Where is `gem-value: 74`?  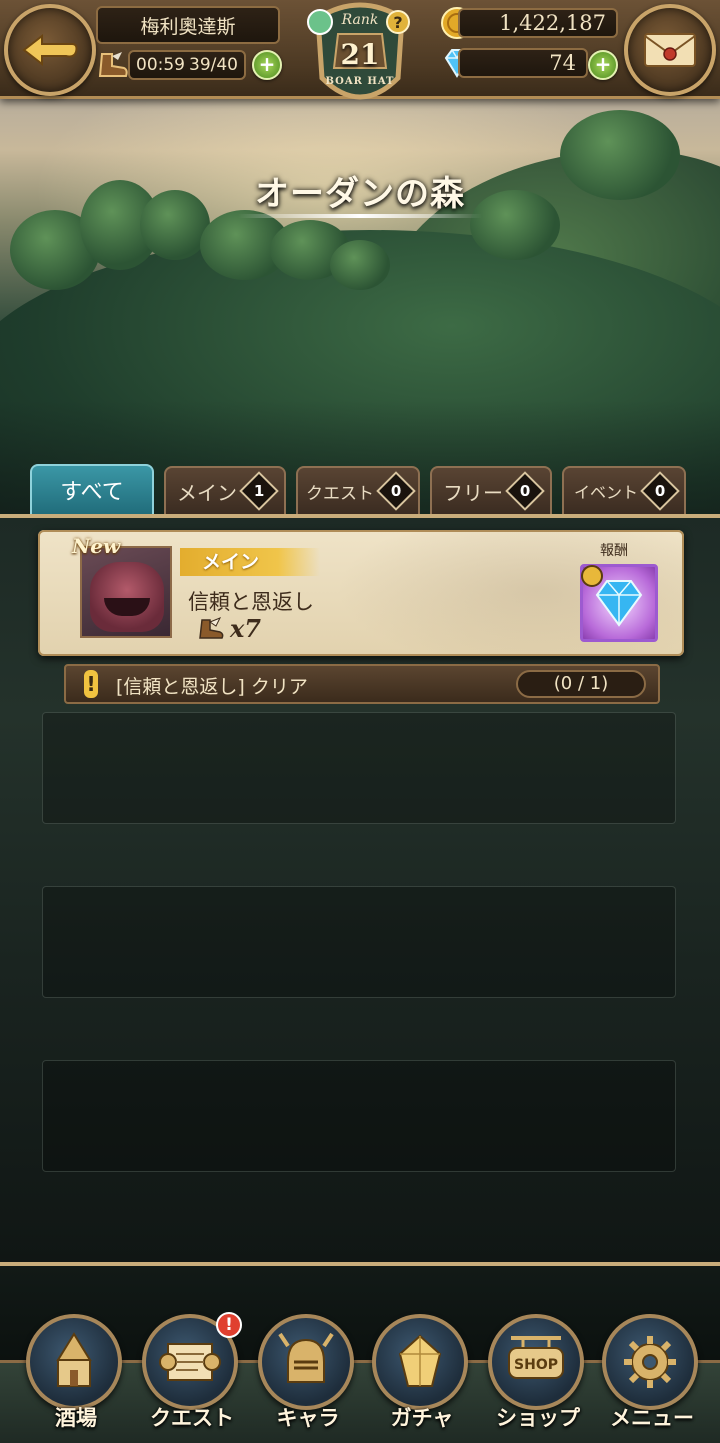
gem-value: 74 is located at coordinates (523, 63).